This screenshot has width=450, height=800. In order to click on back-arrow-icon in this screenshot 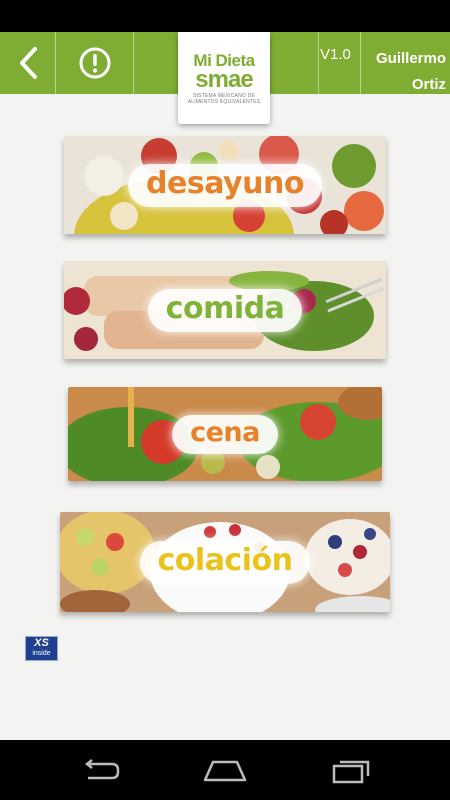, I will do `click(102, 769)`.